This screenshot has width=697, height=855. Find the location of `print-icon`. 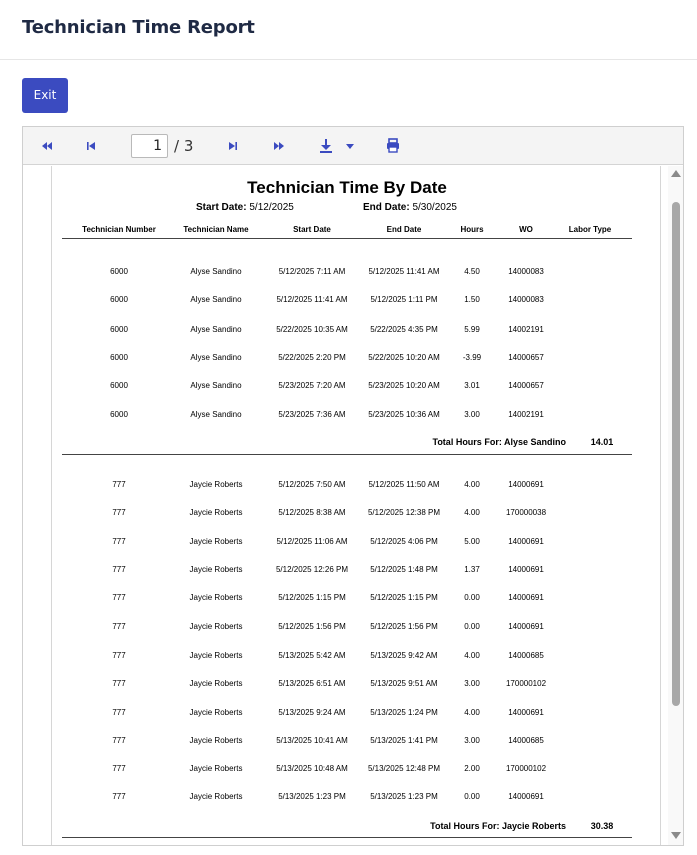

print-icon is located at coordinates (393, 146).